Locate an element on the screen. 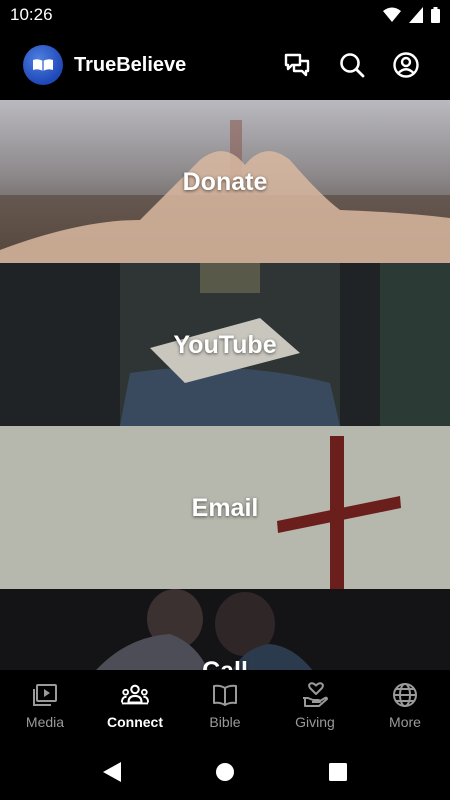 This screenshot has height=800, width=450. app-bar: TrueBelieve is located at coordinates (225, 65).